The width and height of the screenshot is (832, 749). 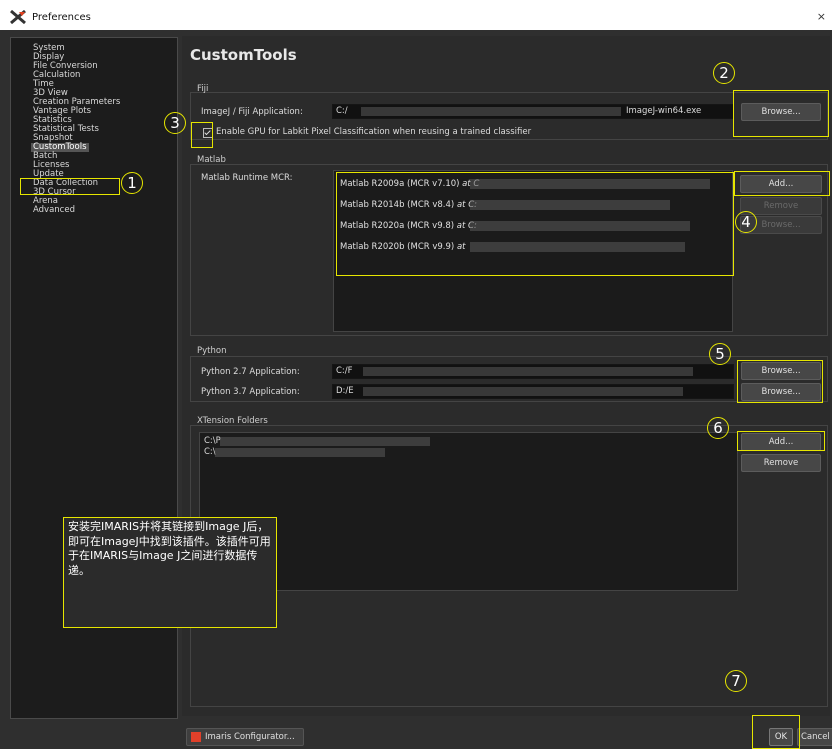 I want to click on close-icon: ×, so click(x=821, y=16).